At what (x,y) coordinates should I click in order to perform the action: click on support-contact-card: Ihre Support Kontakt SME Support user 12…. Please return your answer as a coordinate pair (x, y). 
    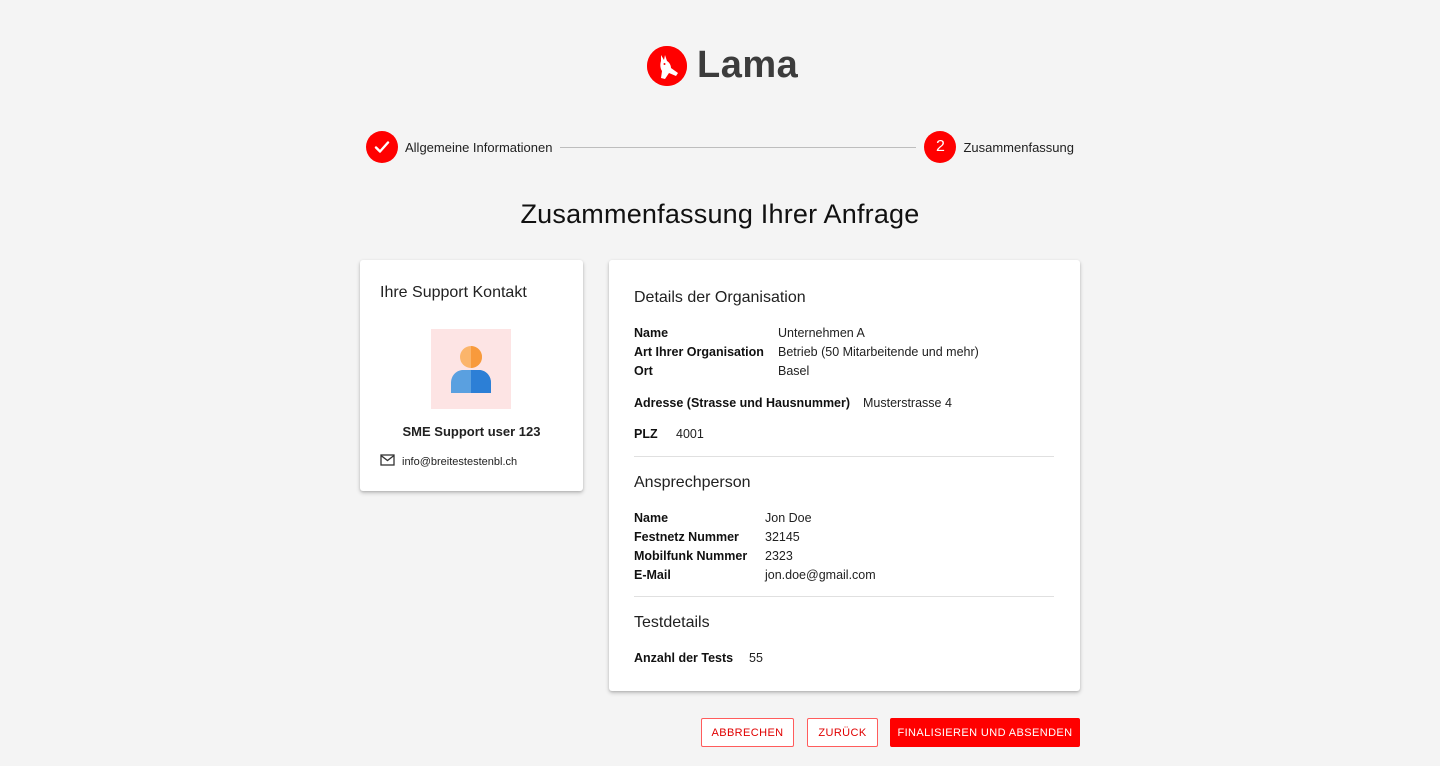
    Looking at the image, I should click on (471, 375).